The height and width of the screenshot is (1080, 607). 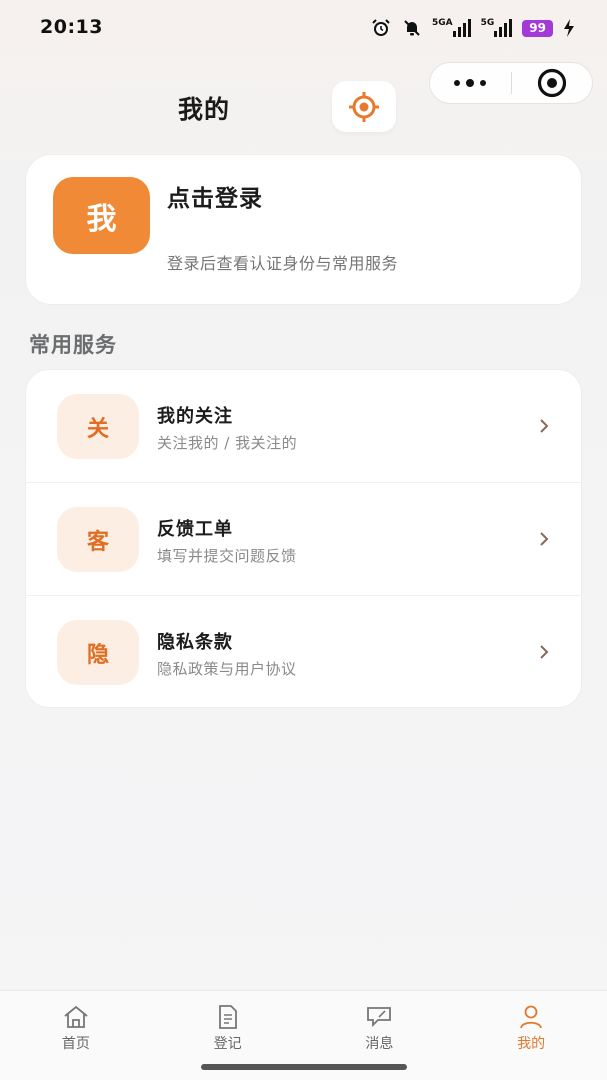 I want to click on document-icon, so click(x=228, y=1017).